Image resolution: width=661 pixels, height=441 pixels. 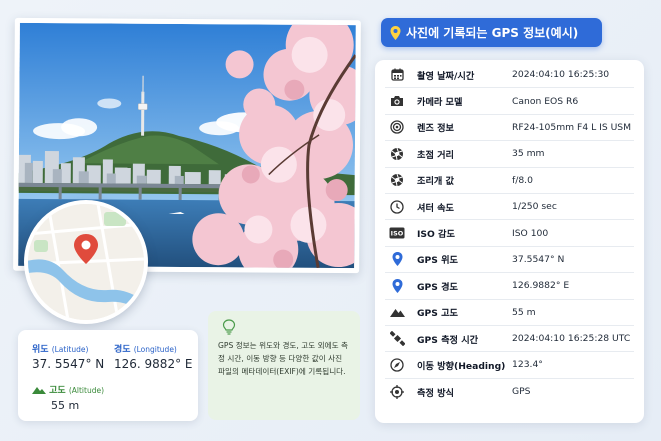 I want to click on row-label: 렌즈 정보, so click(x=436, y=129).